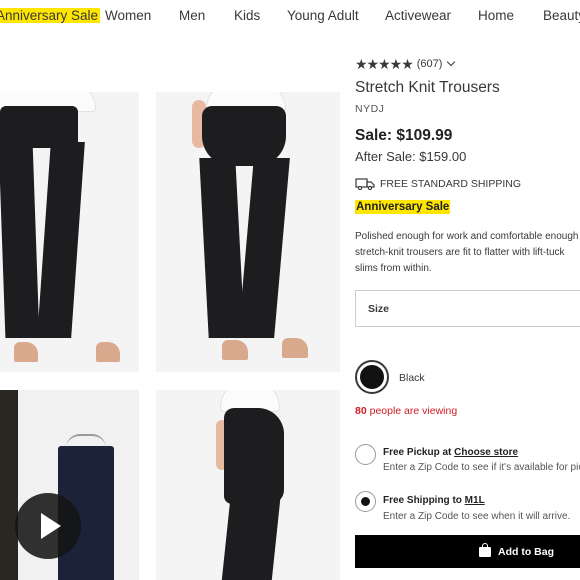  What do you see at coordinates (244, 136) in the screenshot?
I see `pants-waist-shape` at bounding box center [244, 136].